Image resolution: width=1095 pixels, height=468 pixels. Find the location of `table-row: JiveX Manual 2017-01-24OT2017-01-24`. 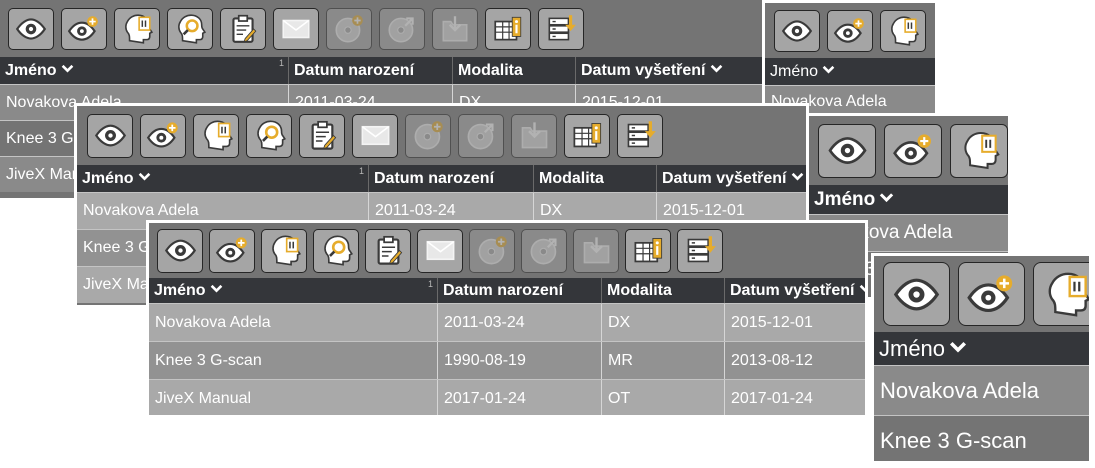

table-row: JiveX Manual 2017-01-24OT2017-01-24 is located at coordinates (507, 397).